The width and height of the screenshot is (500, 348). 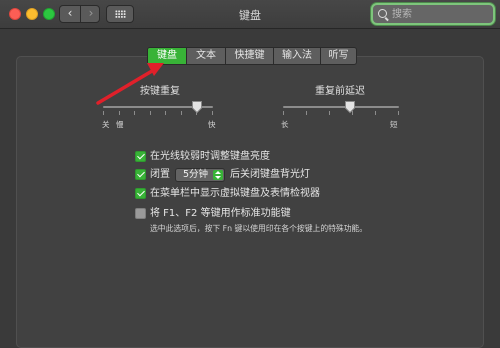 I want to click on delay-knob, so click(x=350, y=107).